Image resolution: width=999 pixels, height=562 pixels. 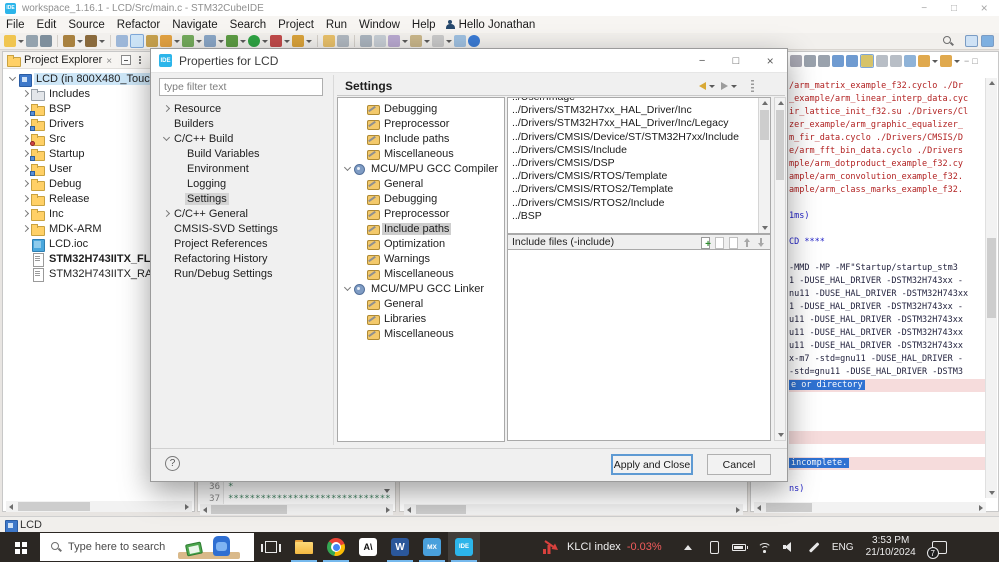 What do you see at coordinates (910, 61) in the screenshot?
I see `pin-console-icon` at bounding box center [910, 61].